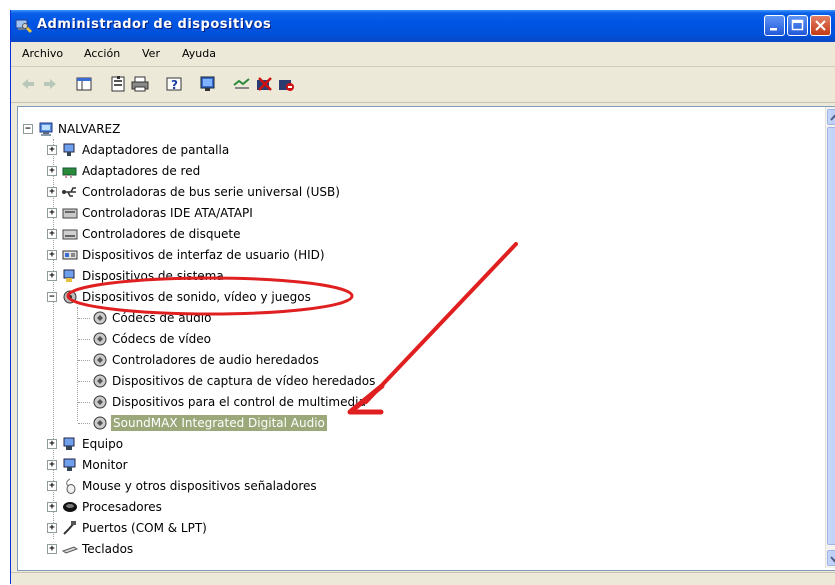 The image size is (835, 585). I want to click on scan-hardware-icon, so click(207, 83).